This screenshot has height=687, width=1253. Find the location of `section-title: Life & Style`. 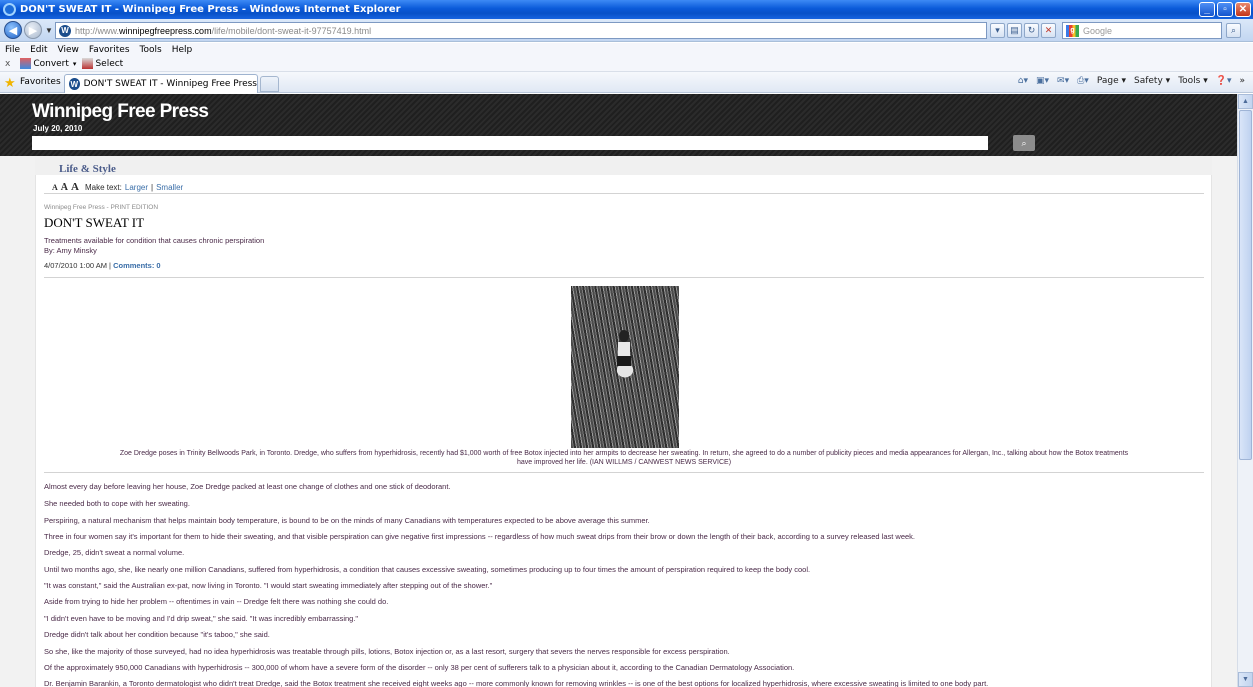

section-title: Life & Style is located at coordinates (87, 169).